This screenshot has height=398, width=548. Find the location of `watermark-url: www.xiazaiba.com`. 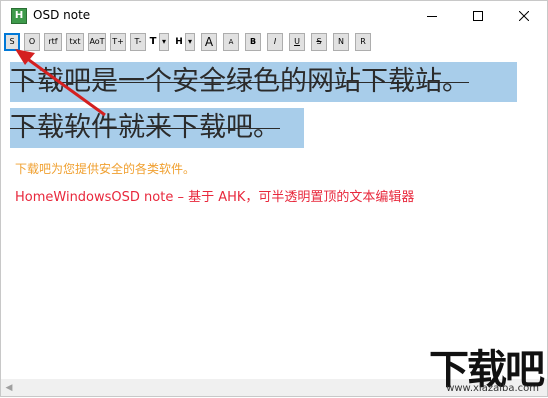

watermark-url: www.xiazaiba.com is located at coordinates (492, 388).